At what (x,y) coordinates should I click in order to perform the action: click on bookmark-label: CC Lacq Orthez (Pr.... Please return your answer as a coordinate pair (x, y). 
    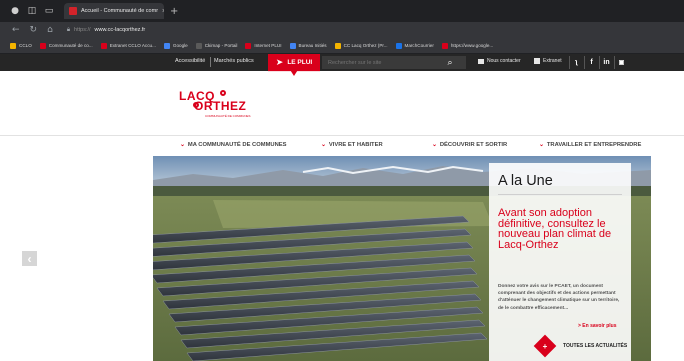
    Looking at the image, I should click on (365, 45).